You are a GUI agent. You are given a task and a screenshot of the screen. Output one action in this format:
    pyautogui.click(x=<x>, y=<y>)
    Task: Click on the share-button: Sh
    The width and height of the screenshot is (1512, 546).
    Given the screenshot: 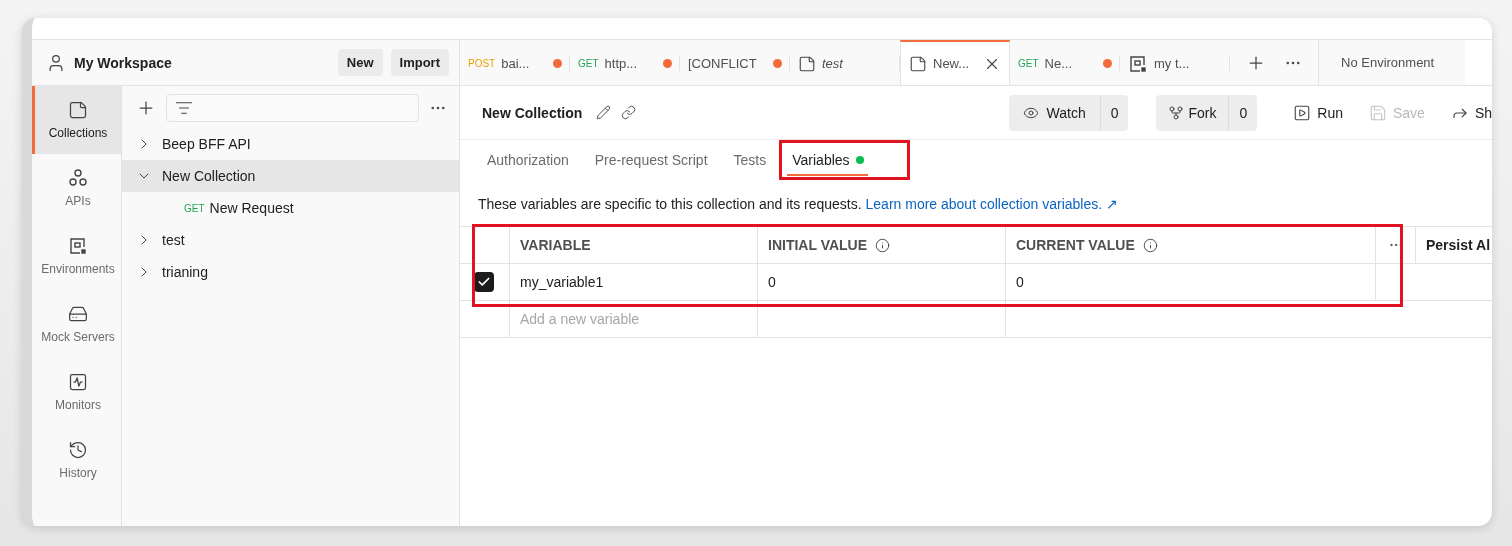 What is the action you would take?
    pyautogui.click(x=1467, y=112)
    